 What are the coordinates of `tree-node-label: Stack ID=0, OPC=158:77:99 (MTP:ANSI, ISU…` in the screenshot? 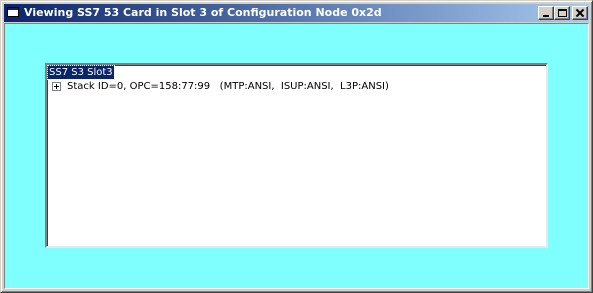 It's located at (228, 87).